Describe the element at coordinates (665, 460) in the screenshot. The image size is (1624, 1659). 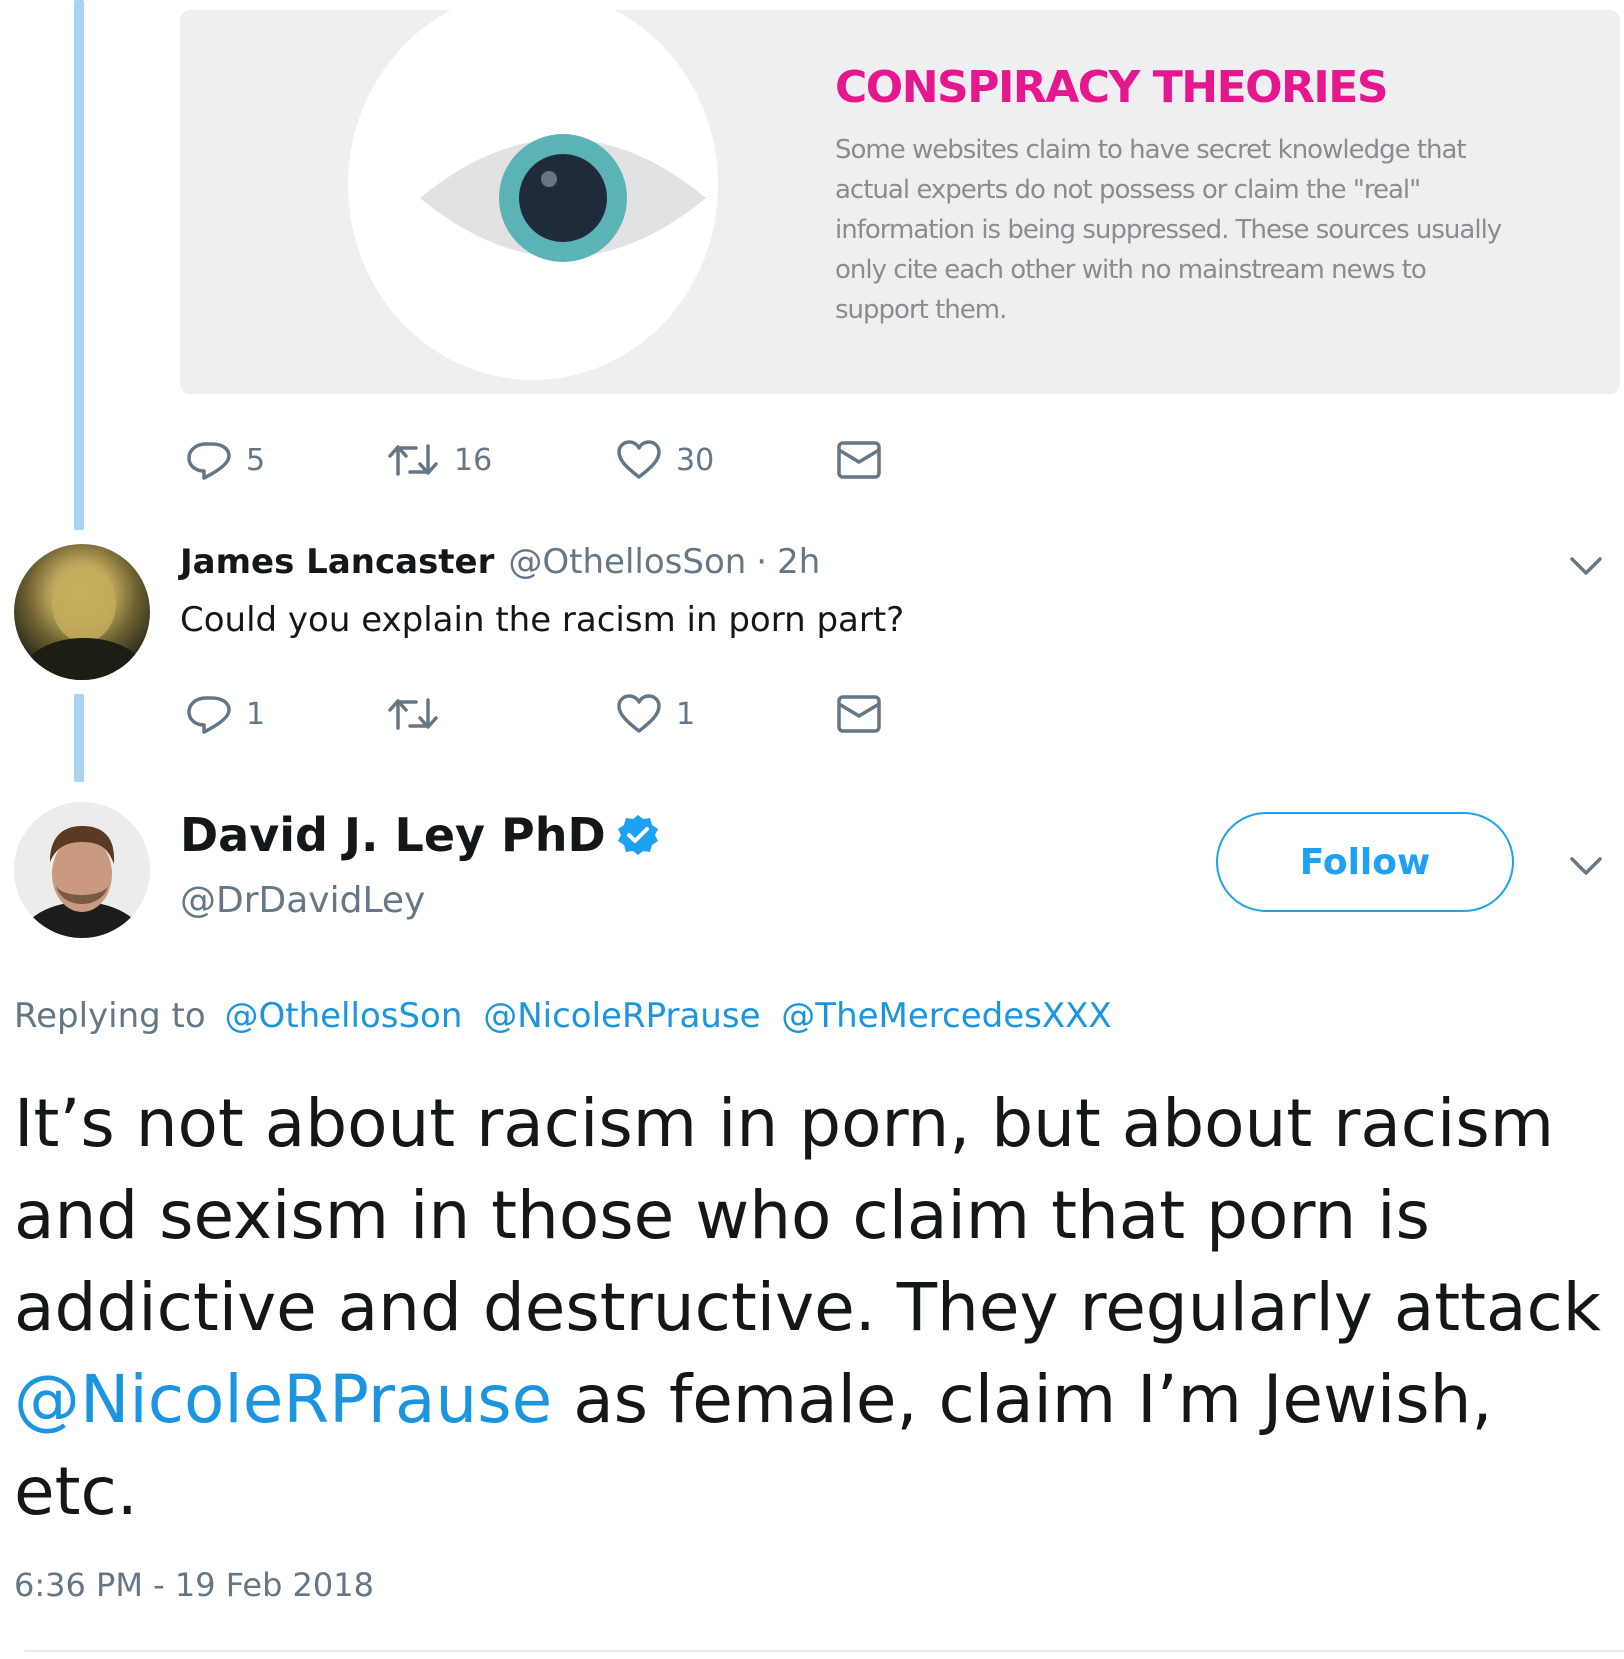
I see `like-button: 30` at that location.